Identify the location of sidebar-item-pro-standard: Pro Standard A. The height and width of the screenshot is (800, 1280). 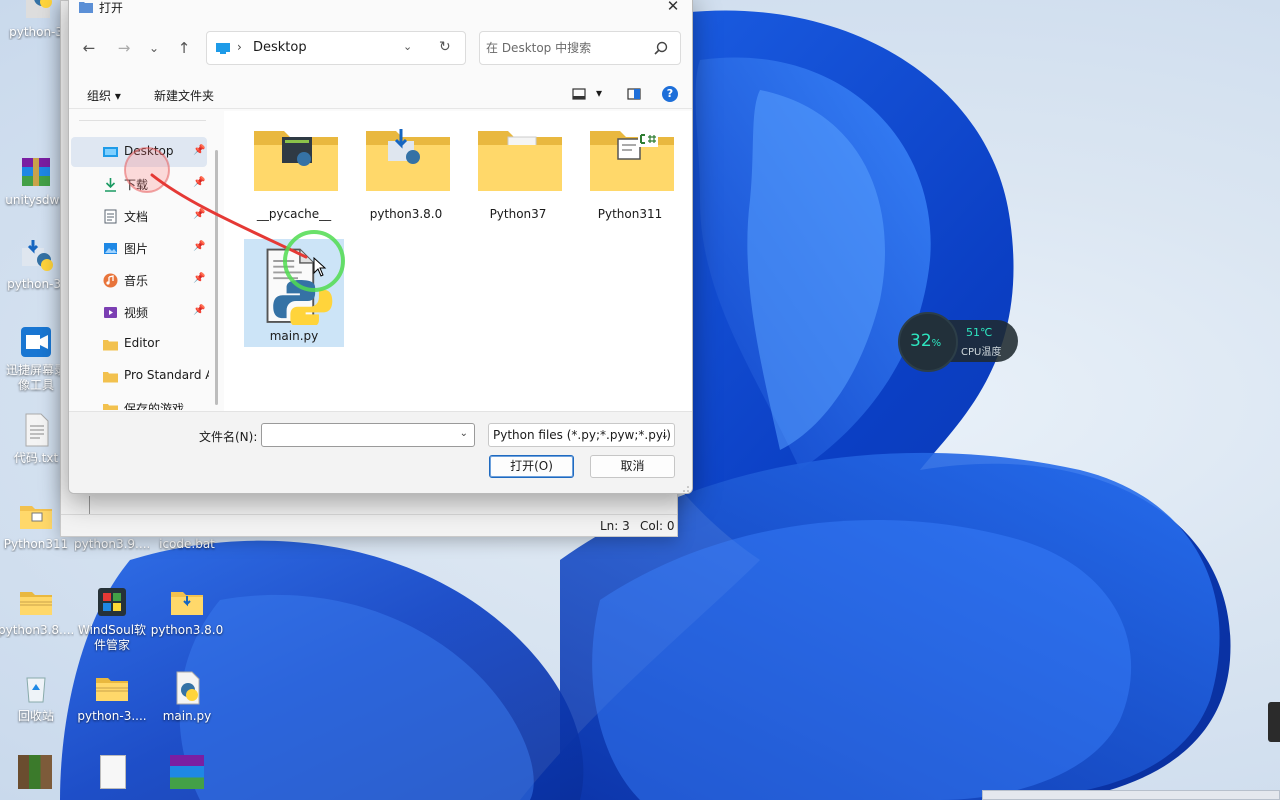
(140, 376).